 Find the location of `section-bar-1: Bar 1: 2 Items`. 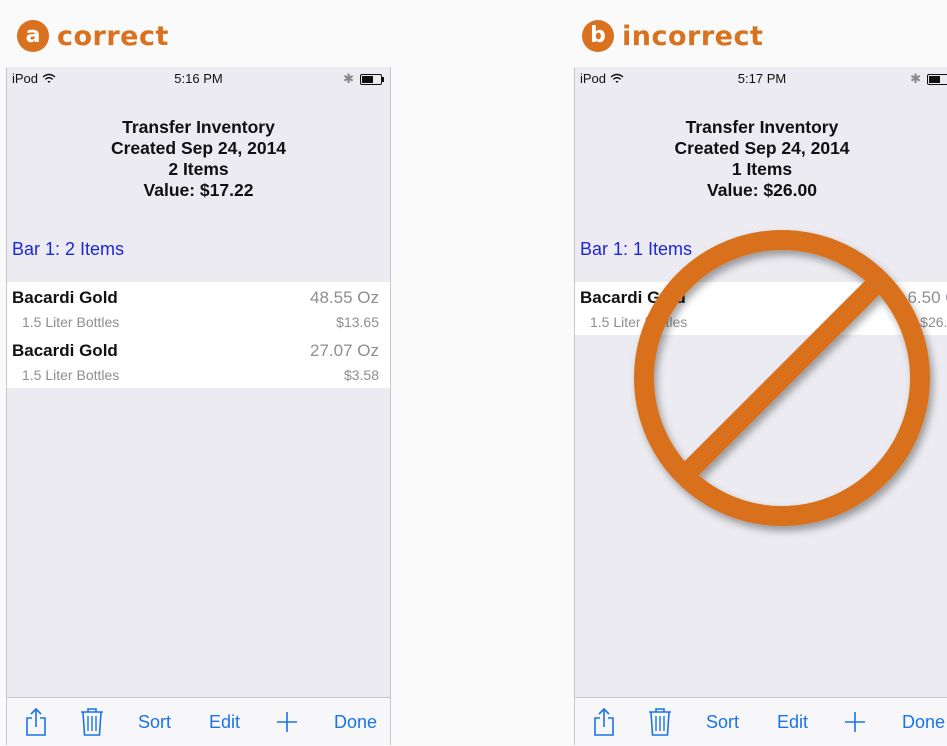

section-bar-1: Bar 1: 2 Items is located at coordinates (68, 249).